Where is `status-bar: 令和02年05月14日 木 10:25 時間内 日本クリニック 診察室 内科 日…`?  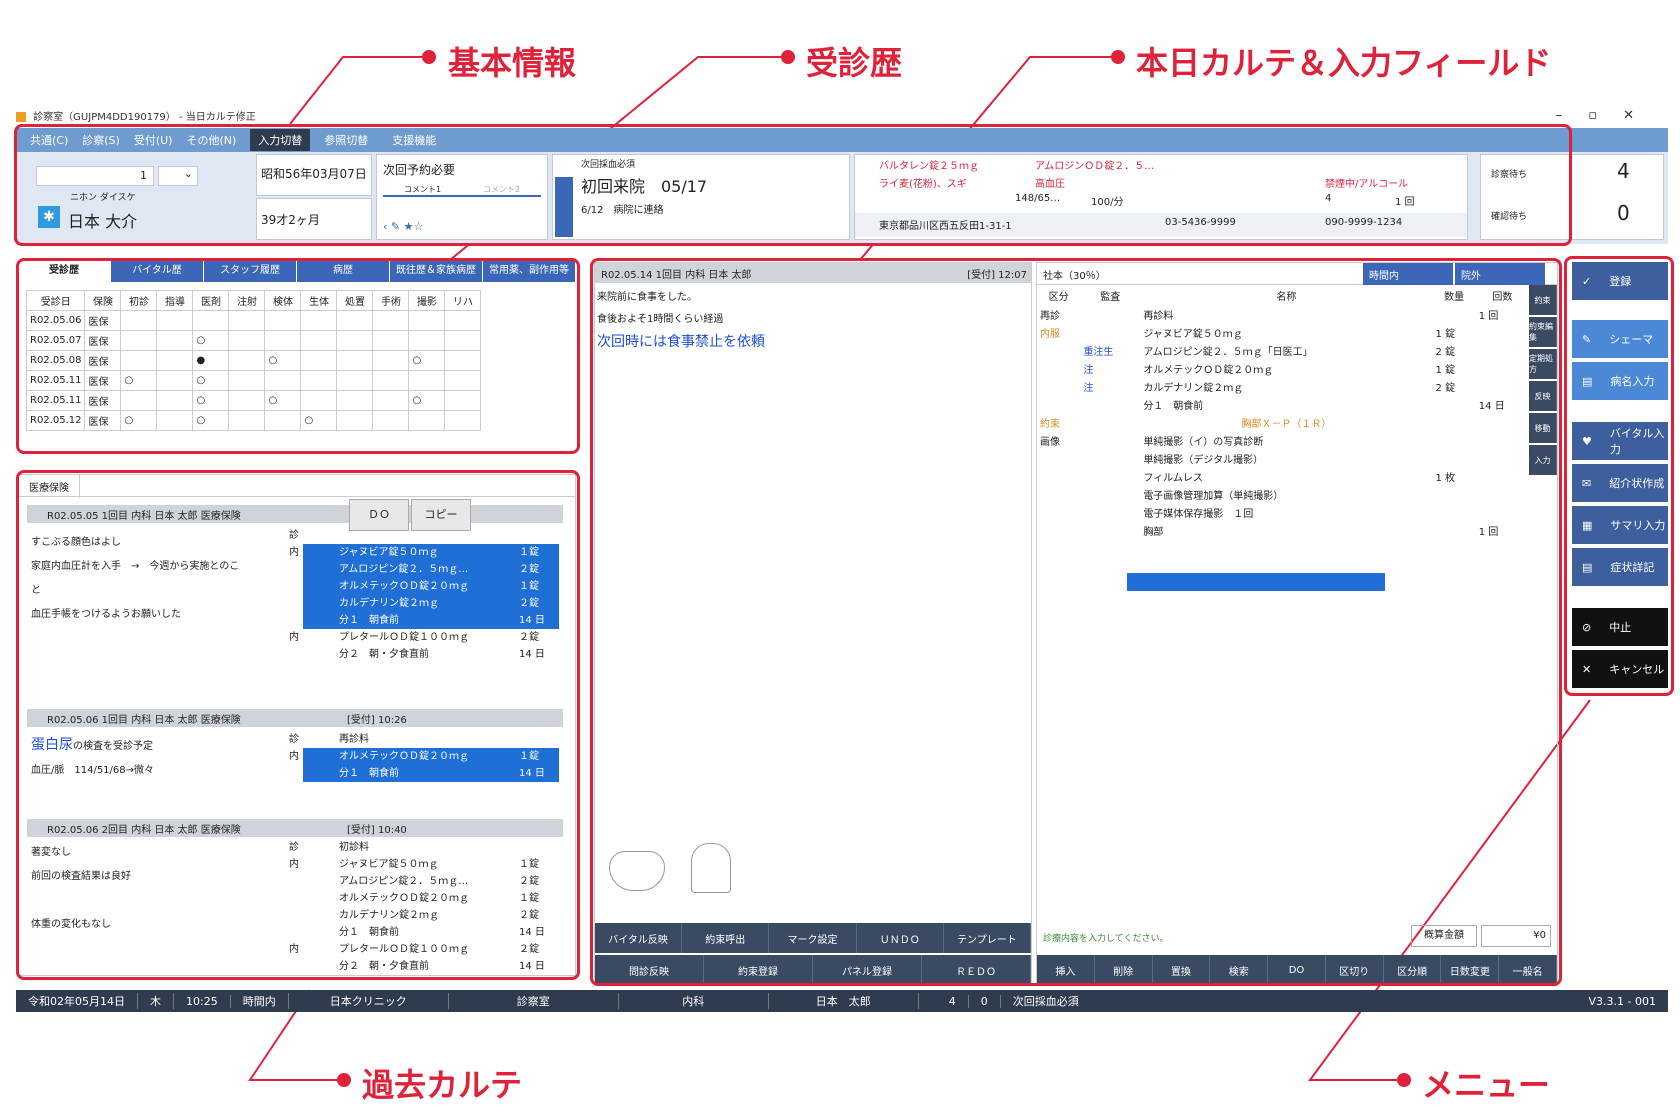
status-bar: 令和02年05月14日 木 10:25 時間内 日本クリニック 診察室 内科 日… is located at coordinates (842, 1001).